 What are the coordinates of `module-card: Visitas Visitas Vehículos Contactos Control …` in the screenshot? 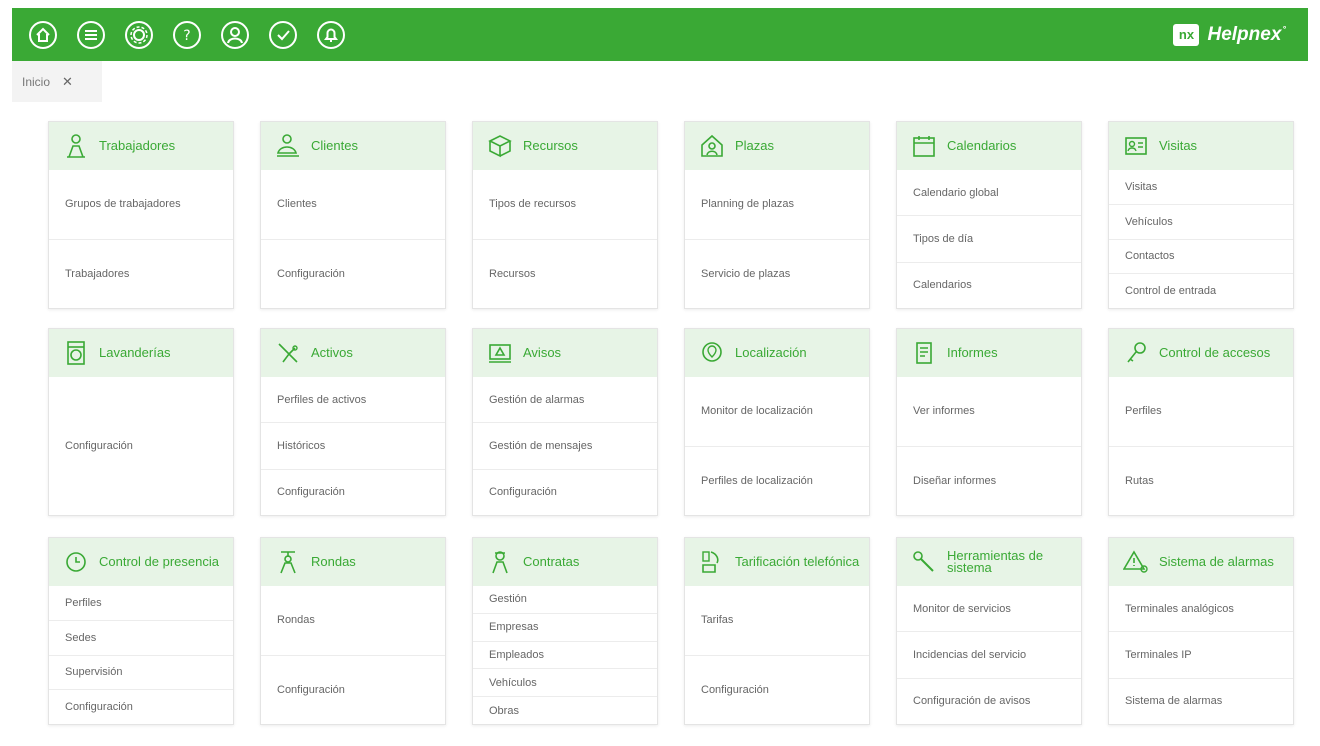 It's located at (1201, 215).